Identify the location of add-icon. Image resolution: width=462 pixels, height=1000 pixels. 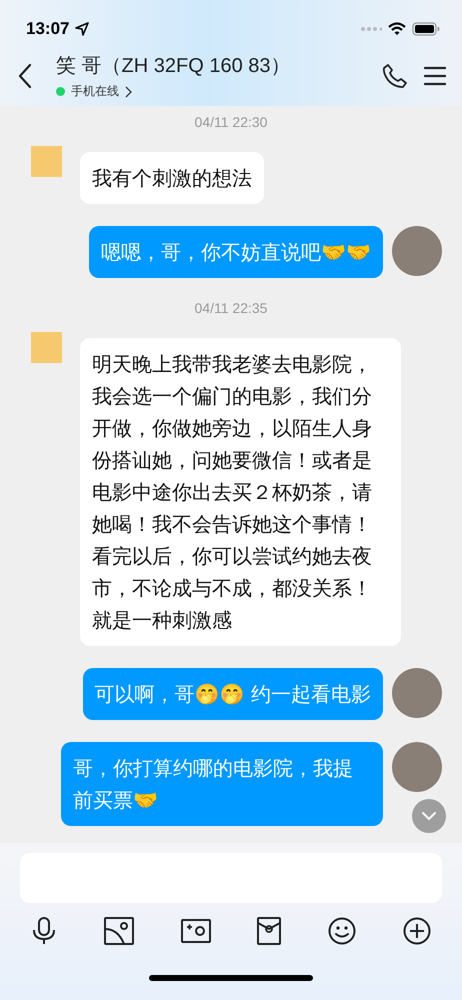
(416, 931).